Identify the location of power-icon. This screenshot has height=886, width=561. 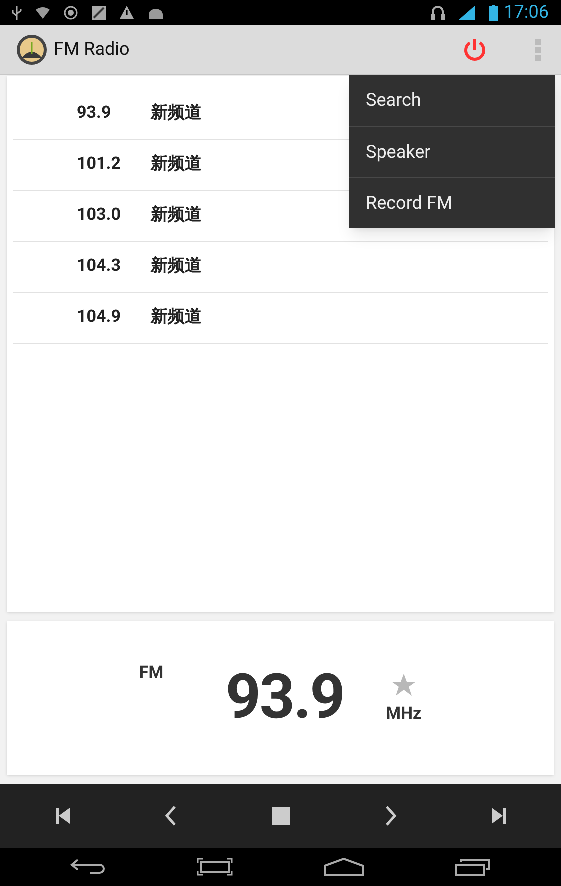
(475, 49).